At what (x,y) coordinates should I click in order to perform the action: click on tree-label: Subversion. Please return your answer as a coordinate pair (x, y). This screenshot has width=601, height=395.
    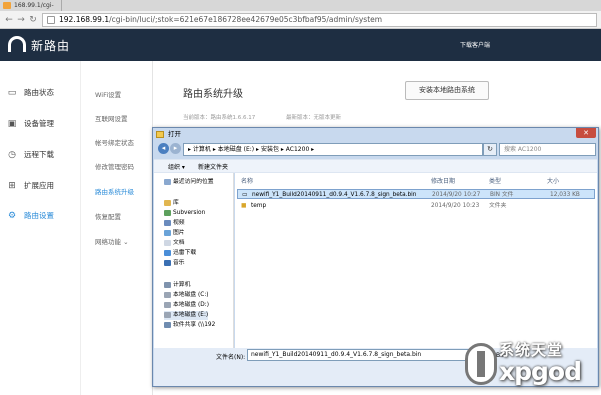
    Looking at the image, I should click on (189, 213).